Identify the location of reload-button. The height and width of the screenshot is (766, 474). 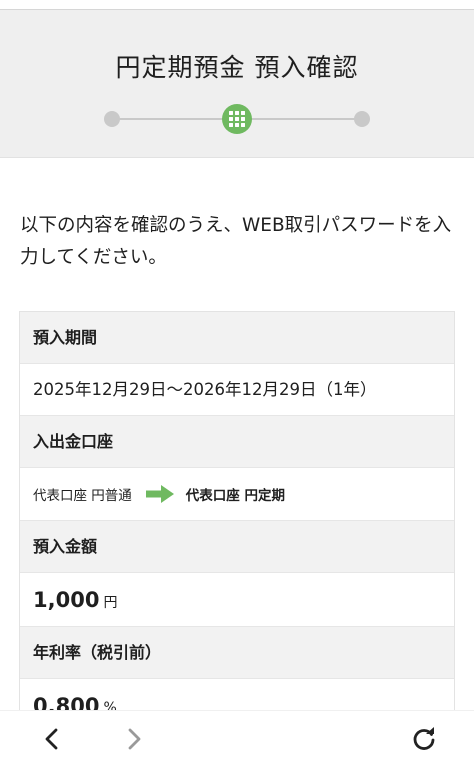
(424, 739).